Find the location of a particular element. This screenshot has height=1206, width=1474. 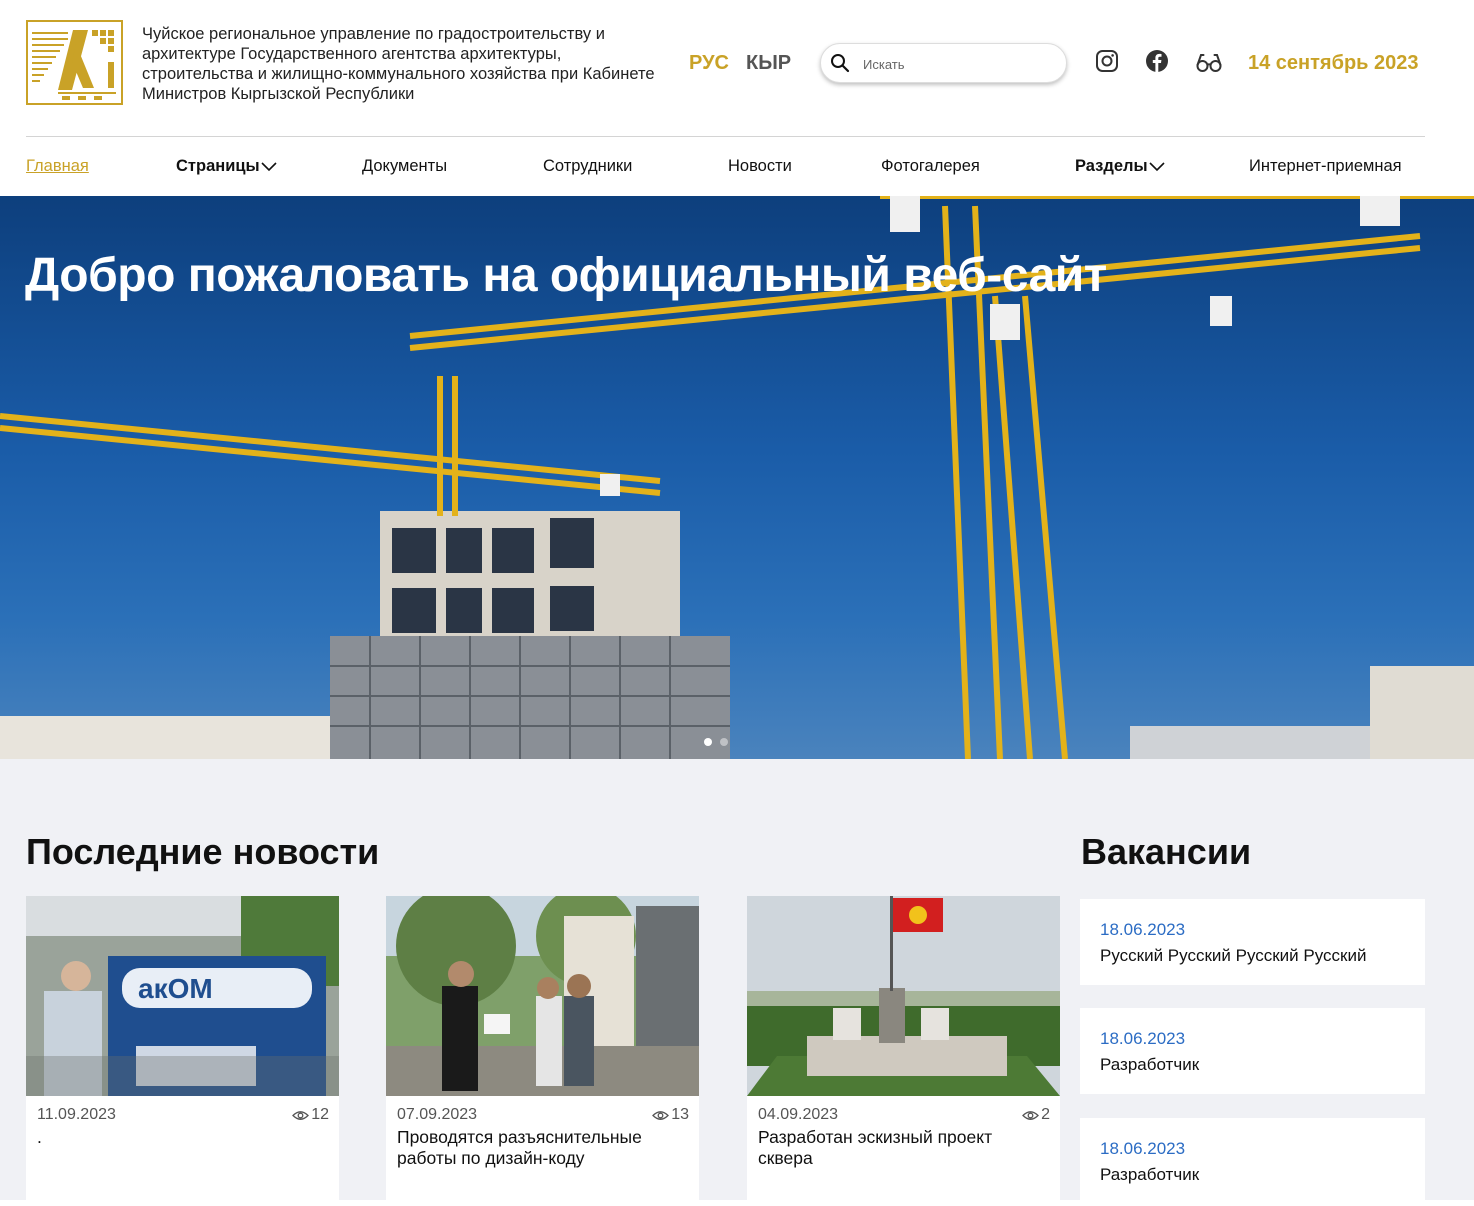

slider-dots is located at coordinates (716, 742).